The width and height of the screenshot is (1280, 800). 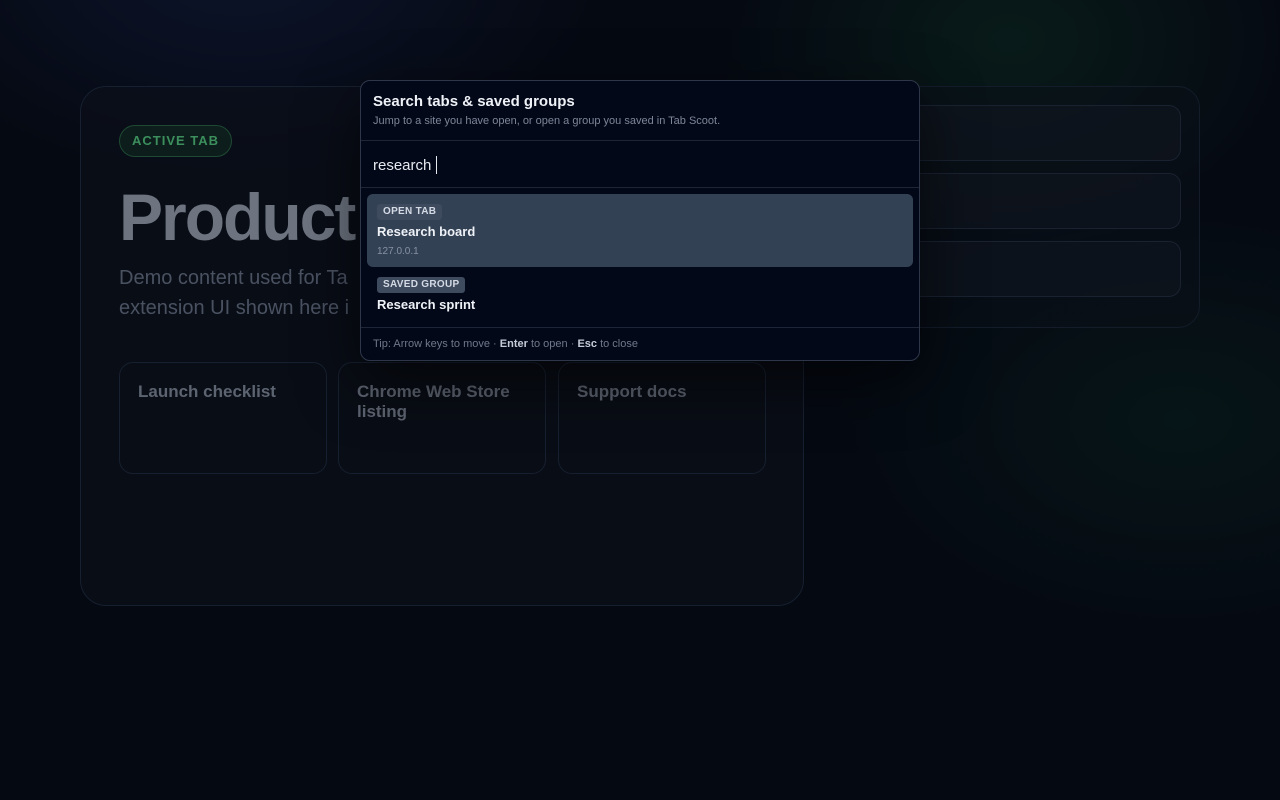 What do you see at coordinates (474, 101) in the screenshot?
I see `palette-title: Search tabs & saved groups` at bounding box center [474, 101].